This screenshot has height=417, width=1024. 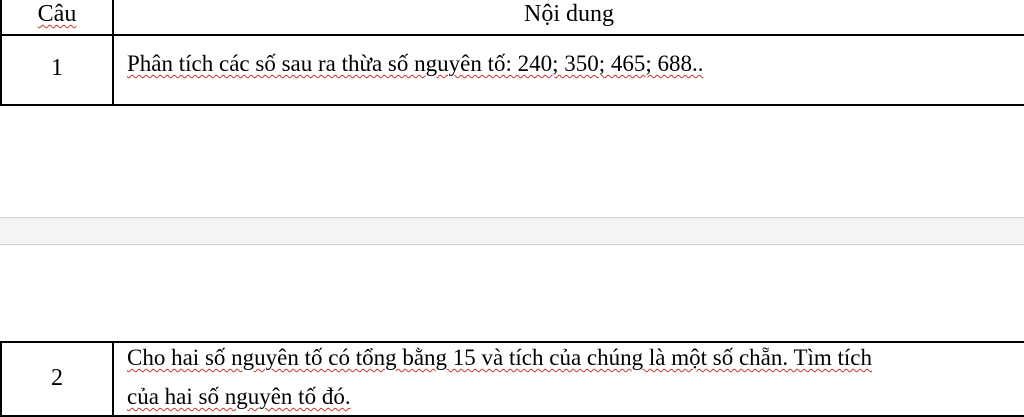 What do you see at coordinates (57, 378) in the screenshot?
I see `question-2-number: 2` at bounding box center [57, 378].